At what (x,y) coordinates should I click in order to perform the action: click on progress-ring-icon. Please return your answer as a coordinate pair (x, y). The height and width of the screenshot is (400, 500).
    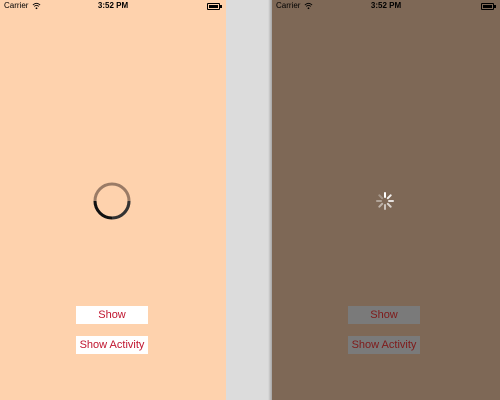
    Looking at the image, I should click on (112, 201).